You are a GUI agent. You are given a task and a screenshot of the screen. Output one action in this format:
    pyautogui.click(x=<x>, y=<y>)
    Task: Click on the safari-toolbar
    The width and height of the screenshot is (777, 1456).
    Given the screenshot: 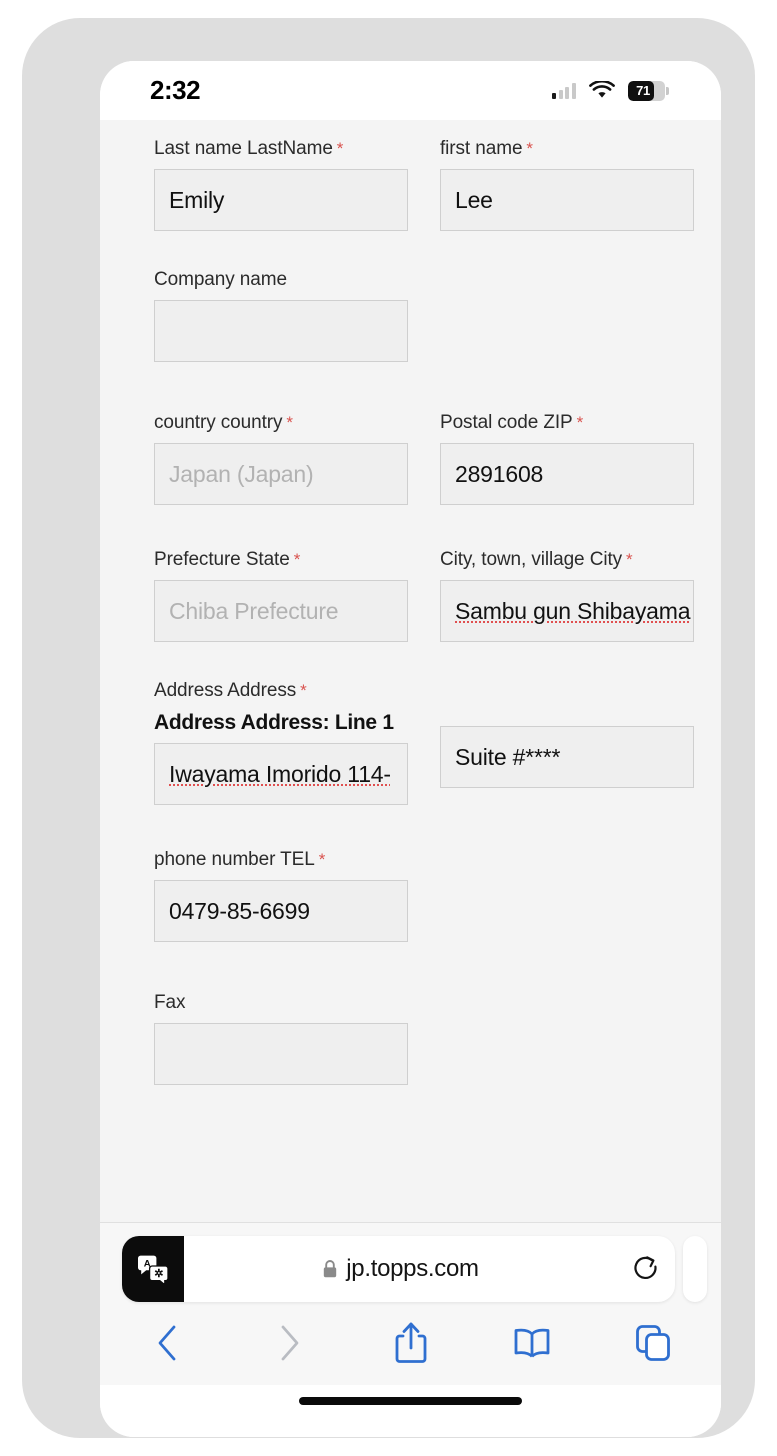 What is the action you would take?
    pyautogui.click(x=410, y=1350)
    